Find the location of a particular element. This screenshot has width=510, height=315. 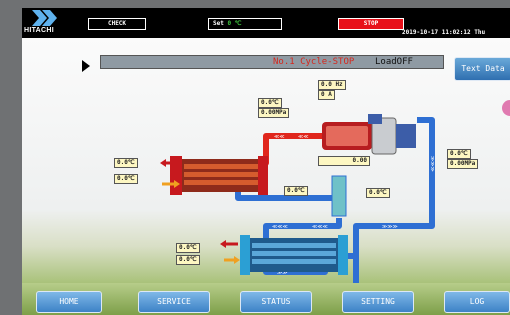

nav-service-button: SERVICE is located at coordinates (174, 302).